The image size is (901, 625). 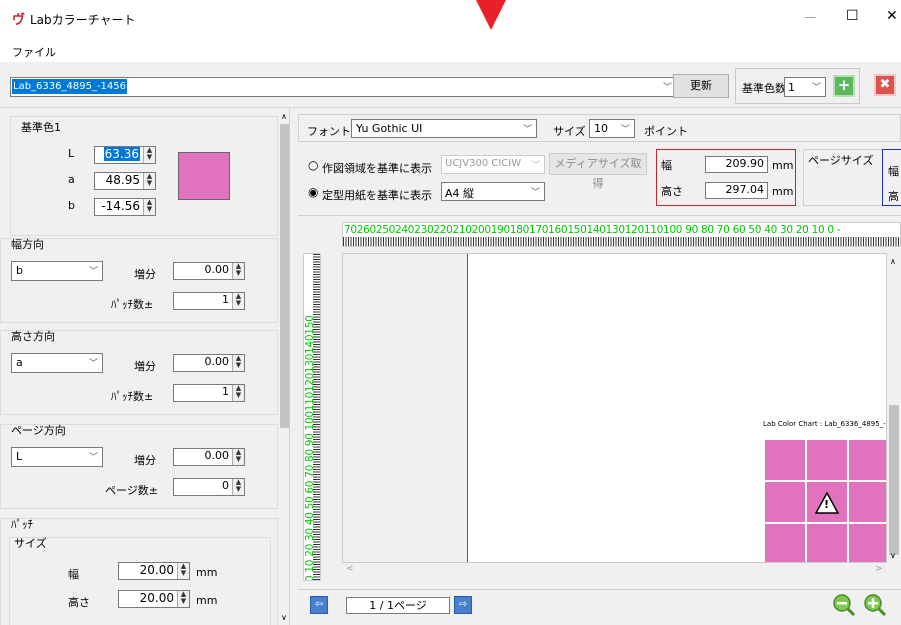 I want to click on patch-w-value: 20.00, so click(x=156, y=570).